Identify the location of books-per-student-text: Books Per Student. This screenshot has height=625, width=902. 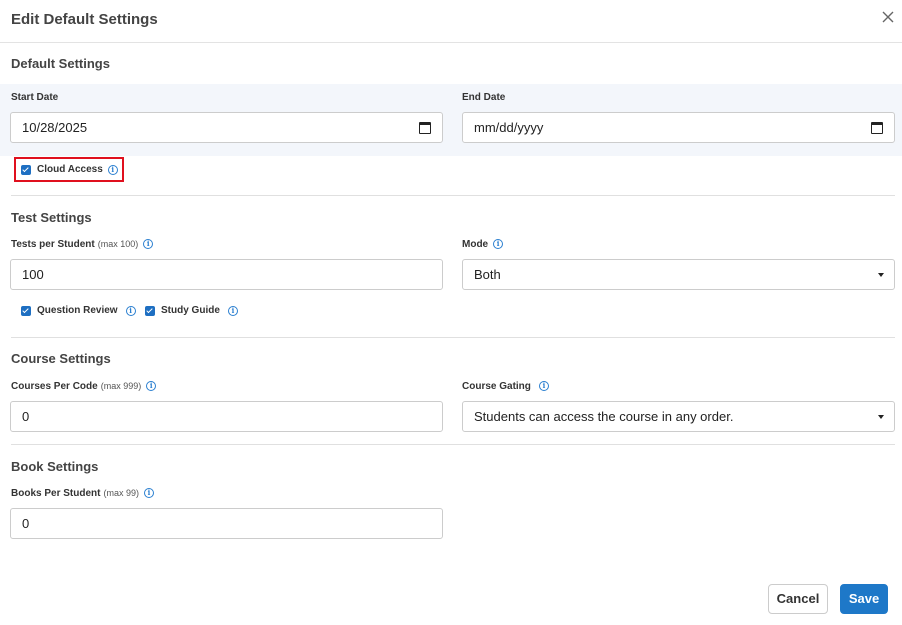
(56, 493).